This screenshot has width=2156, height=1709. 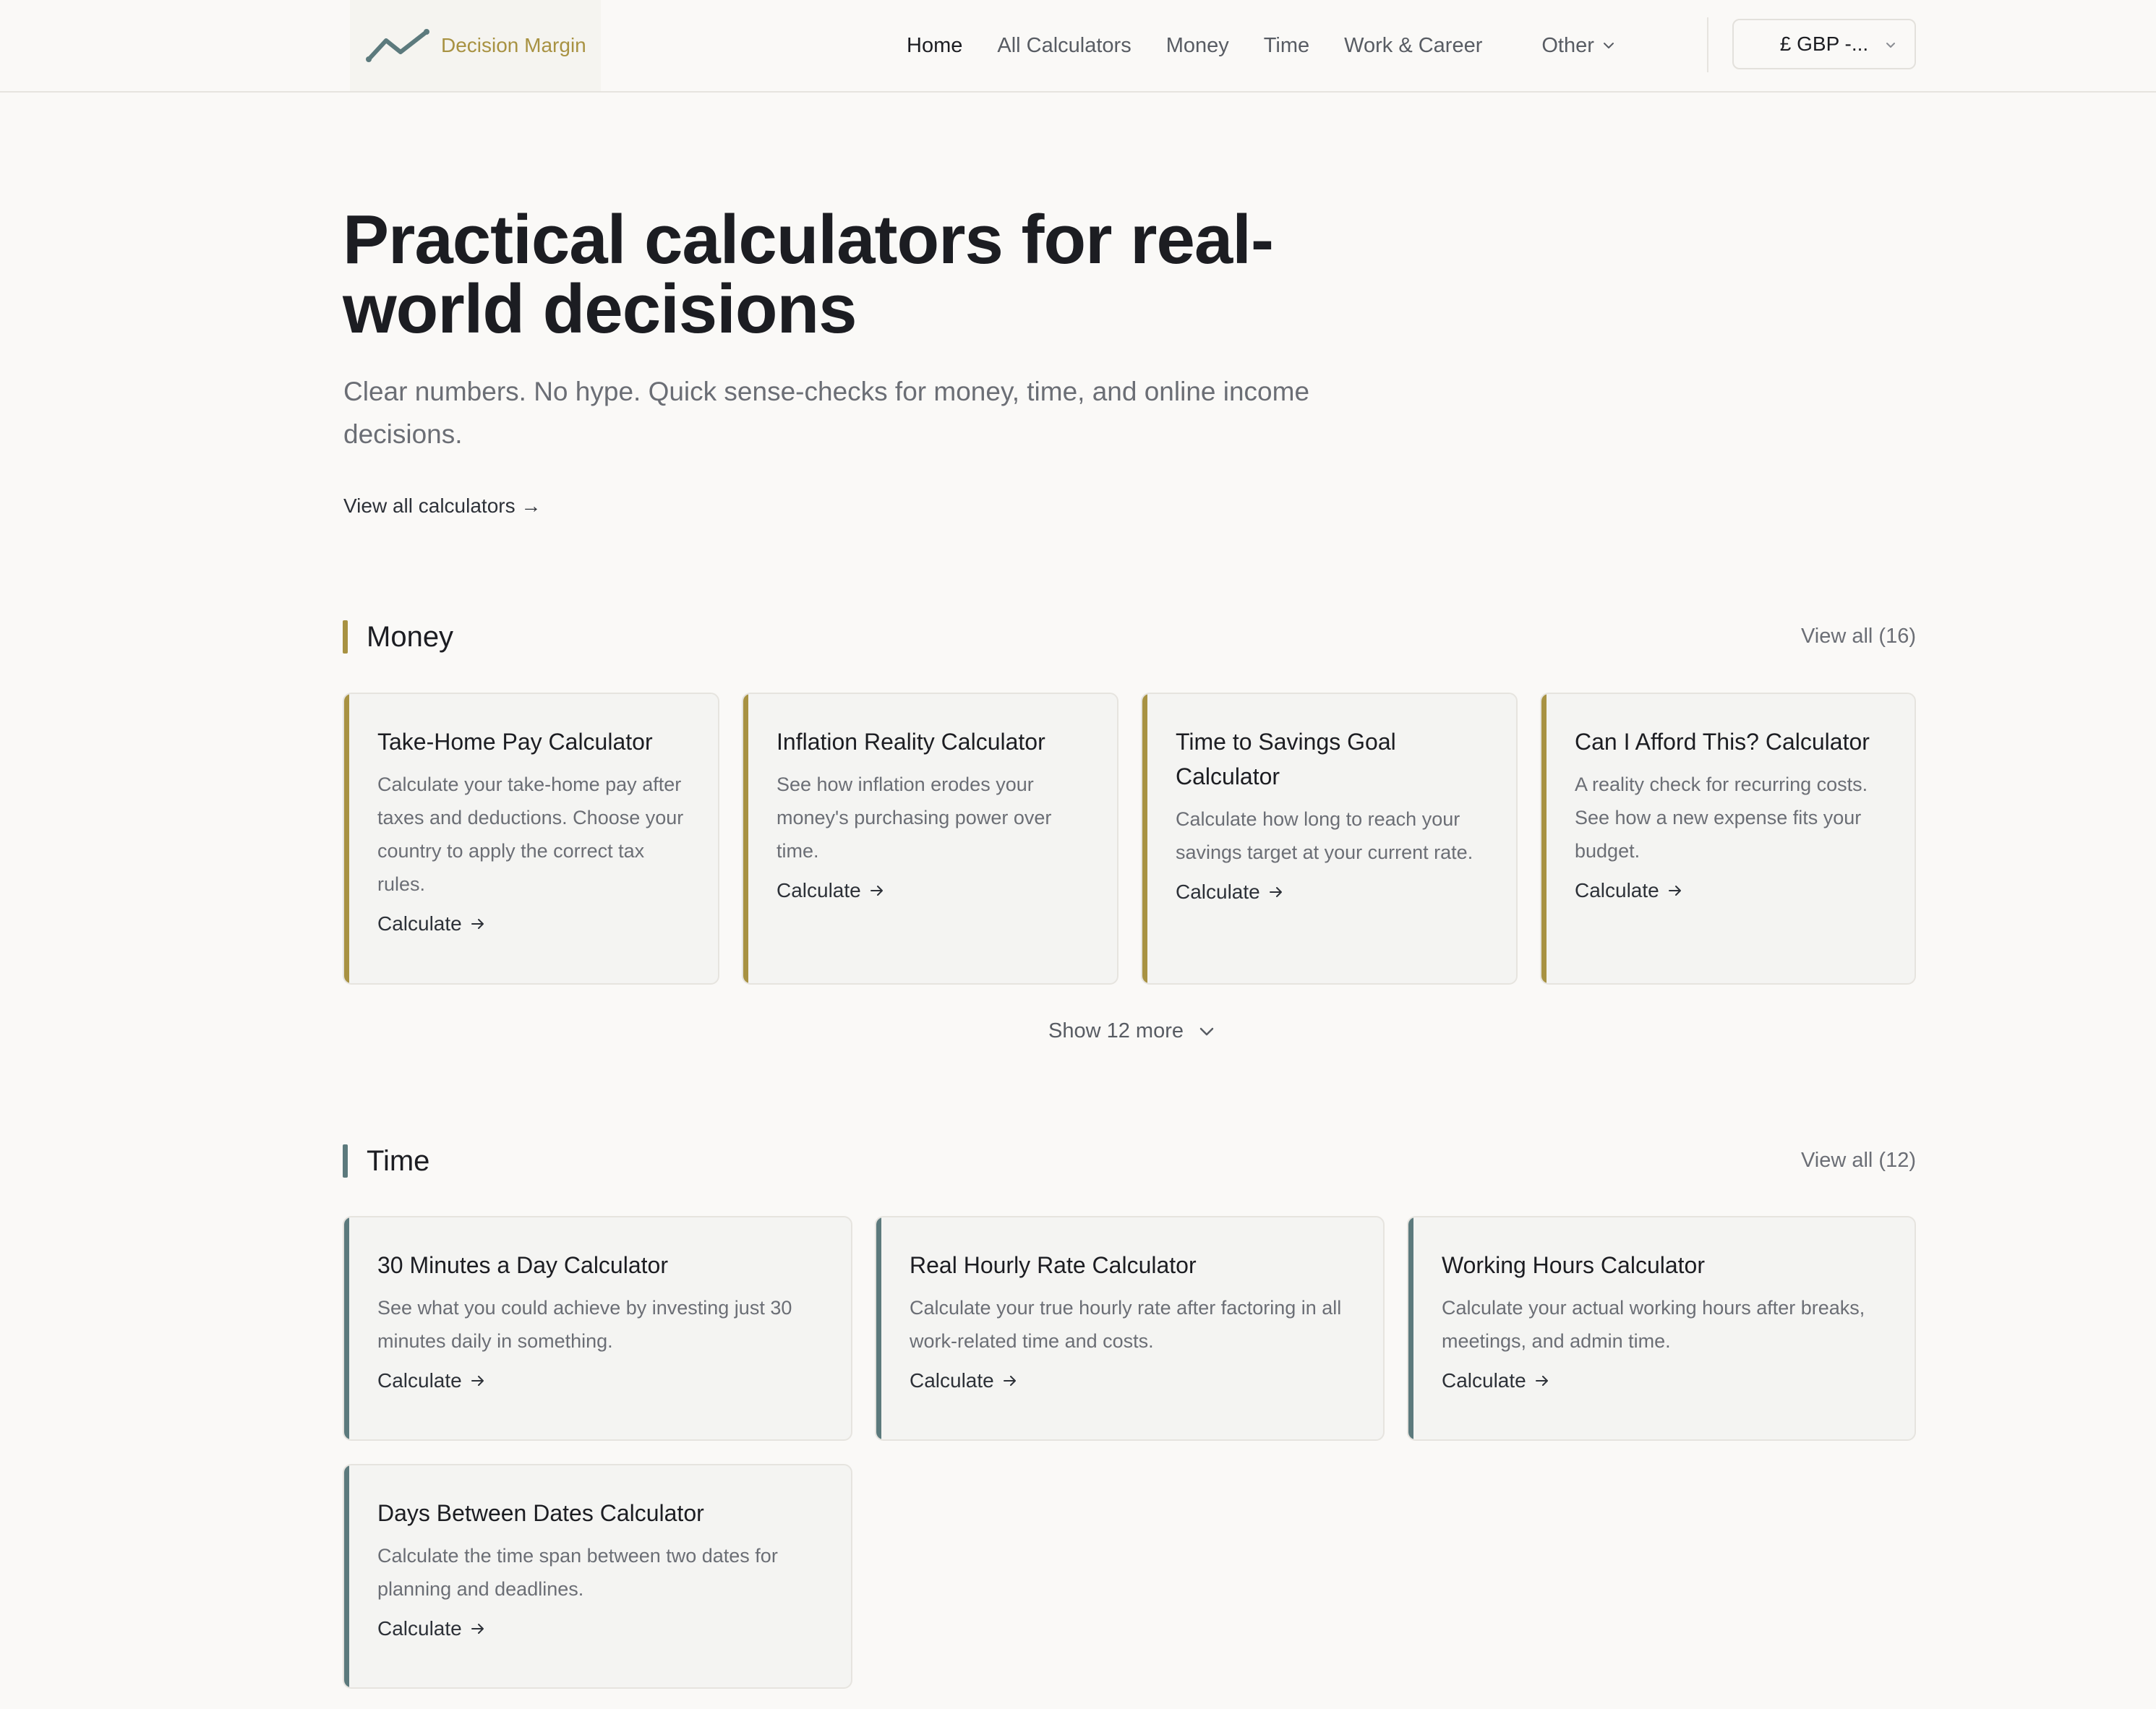 I want to click on card-title: Time to Savings Goal Calculator, so click(x=1286, y=759).